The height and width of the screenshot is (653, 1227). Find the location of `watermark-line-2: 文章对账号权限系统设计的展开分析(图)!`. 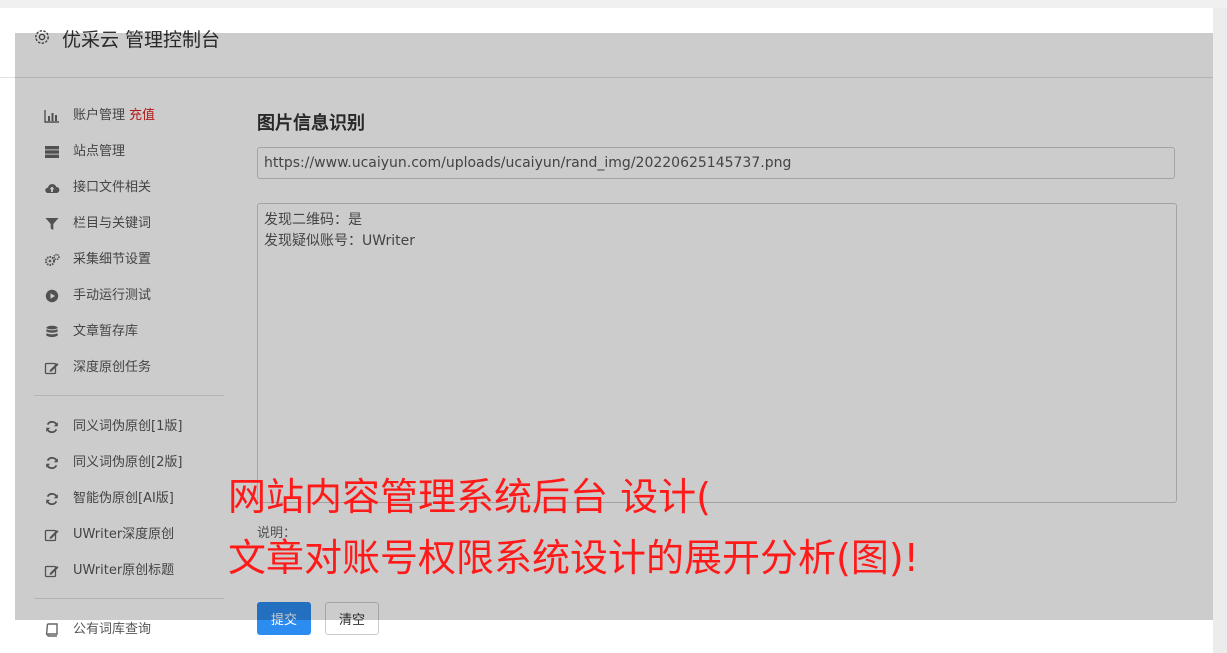

watermark-line-2: 文章对账号权限系统设计的展开分析(图)! is located at coordinates (573, 558).